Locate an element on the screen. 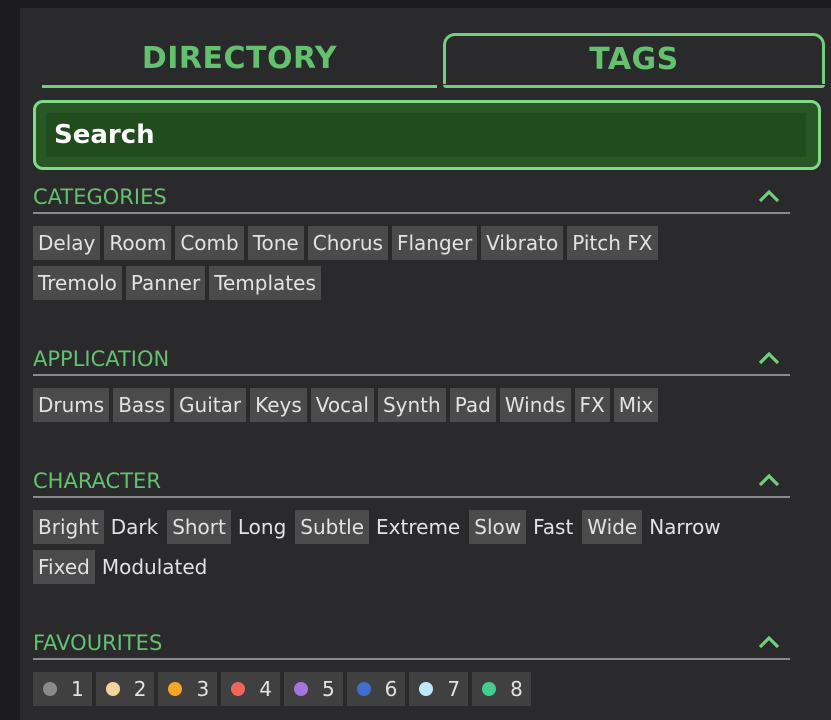 The height and width of the screenshot is (720, 831). tag-chip: Vocal is located at coordinates (342, 405).